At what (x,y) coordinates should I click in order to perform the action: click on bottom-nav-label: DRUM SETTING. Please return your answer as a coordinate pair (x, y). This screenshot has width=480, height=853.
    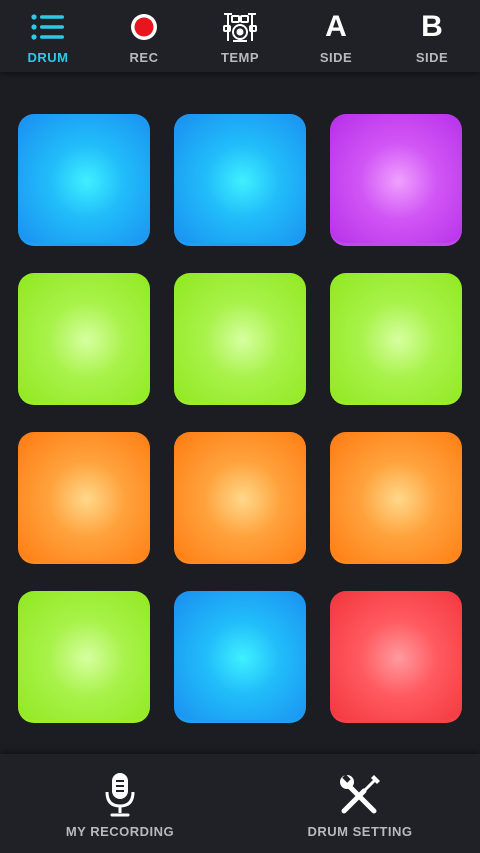
    Looking at the image, I should click on (360, 831).